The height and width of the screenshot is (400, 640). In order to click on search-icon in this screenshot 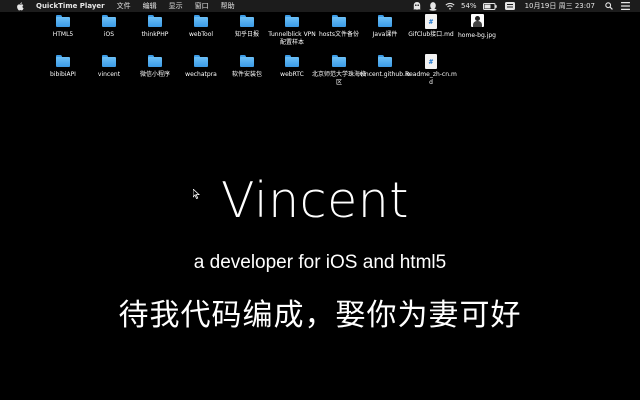, I will do `click(609, 6)`.